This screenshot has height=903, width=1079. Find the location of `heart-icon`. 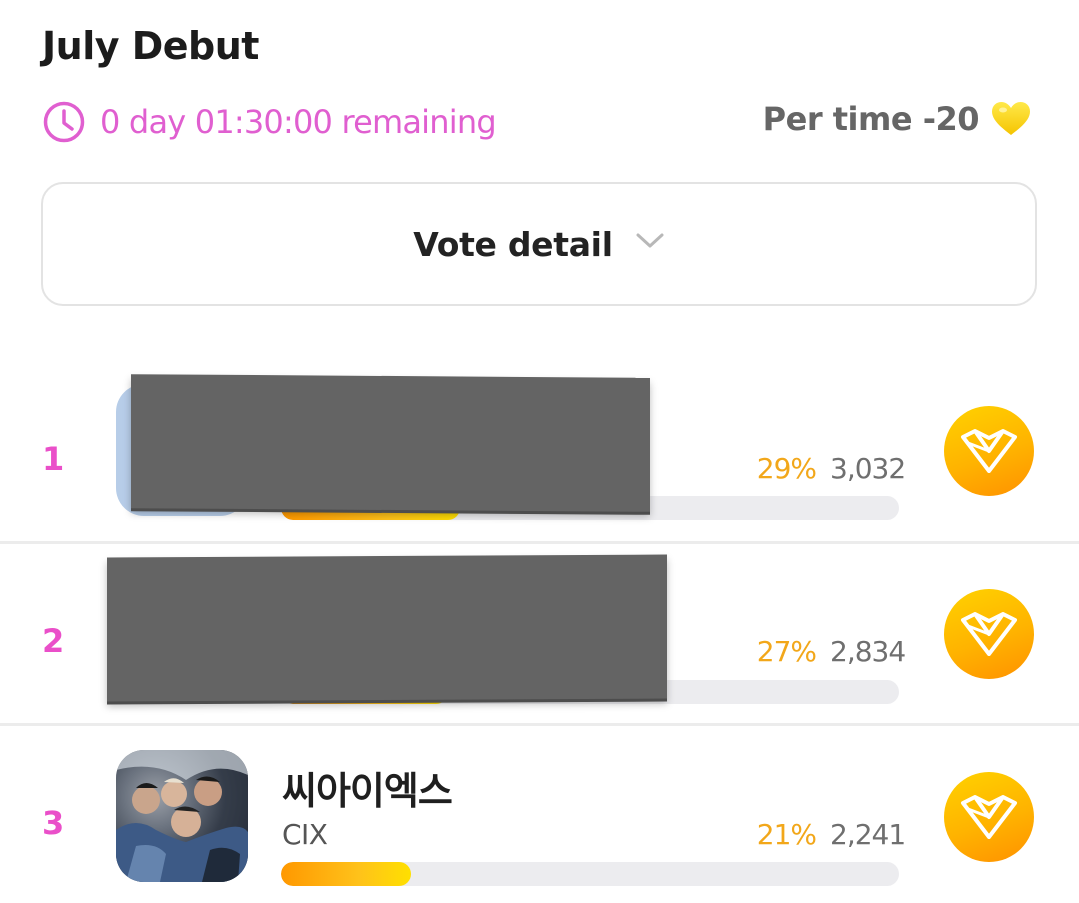

heart-icon is located at coordinates (1011, 119).